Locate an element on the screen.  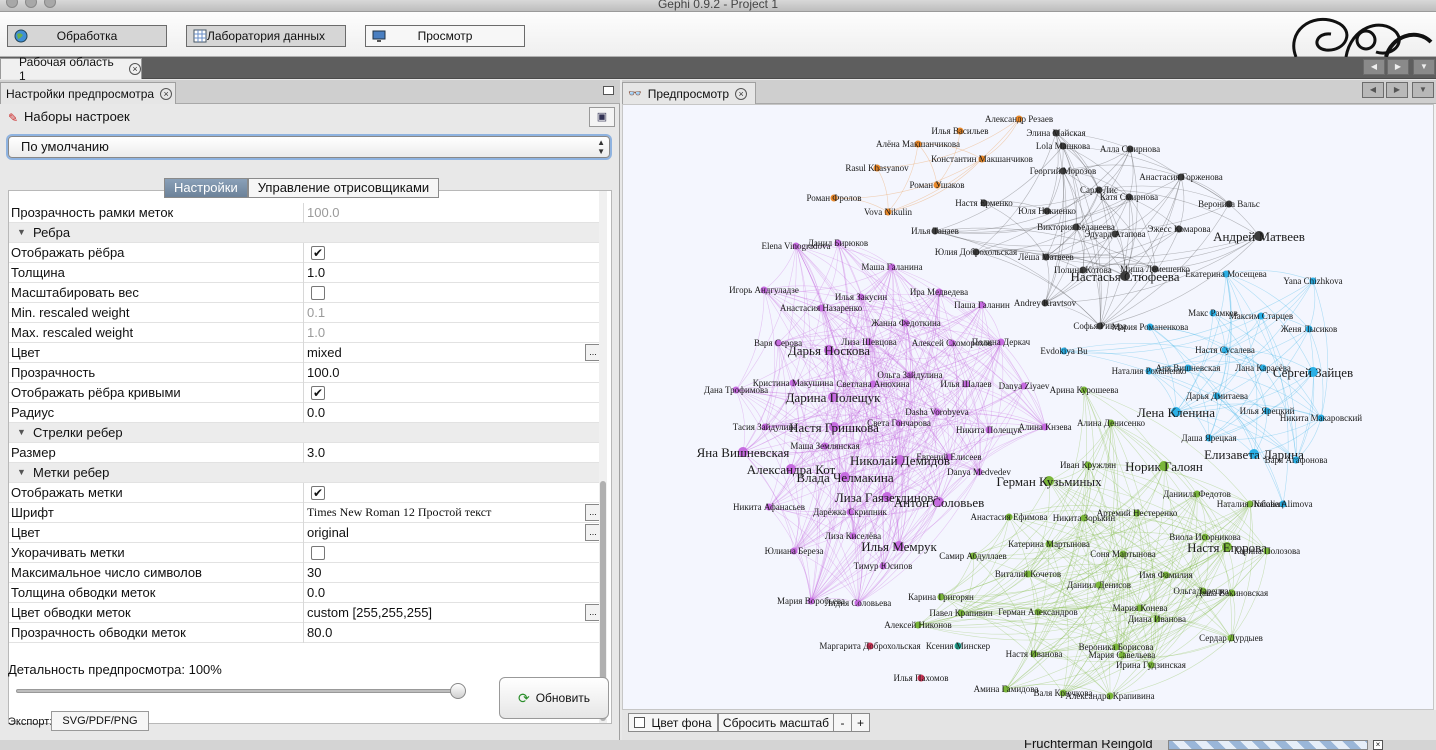
reset-zoom-button: Сбросить масштаб is located at coordinates (776, 722).